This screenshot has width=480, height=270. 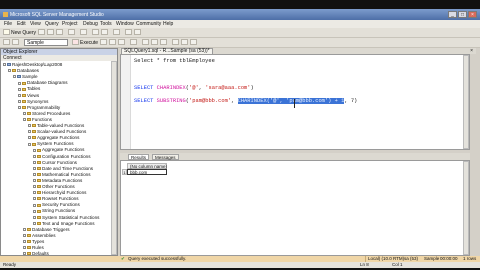 What do you see at coordinates (472, 14) in the screenshot?
I see `close-button: ×` at bounding box center [472, 14].